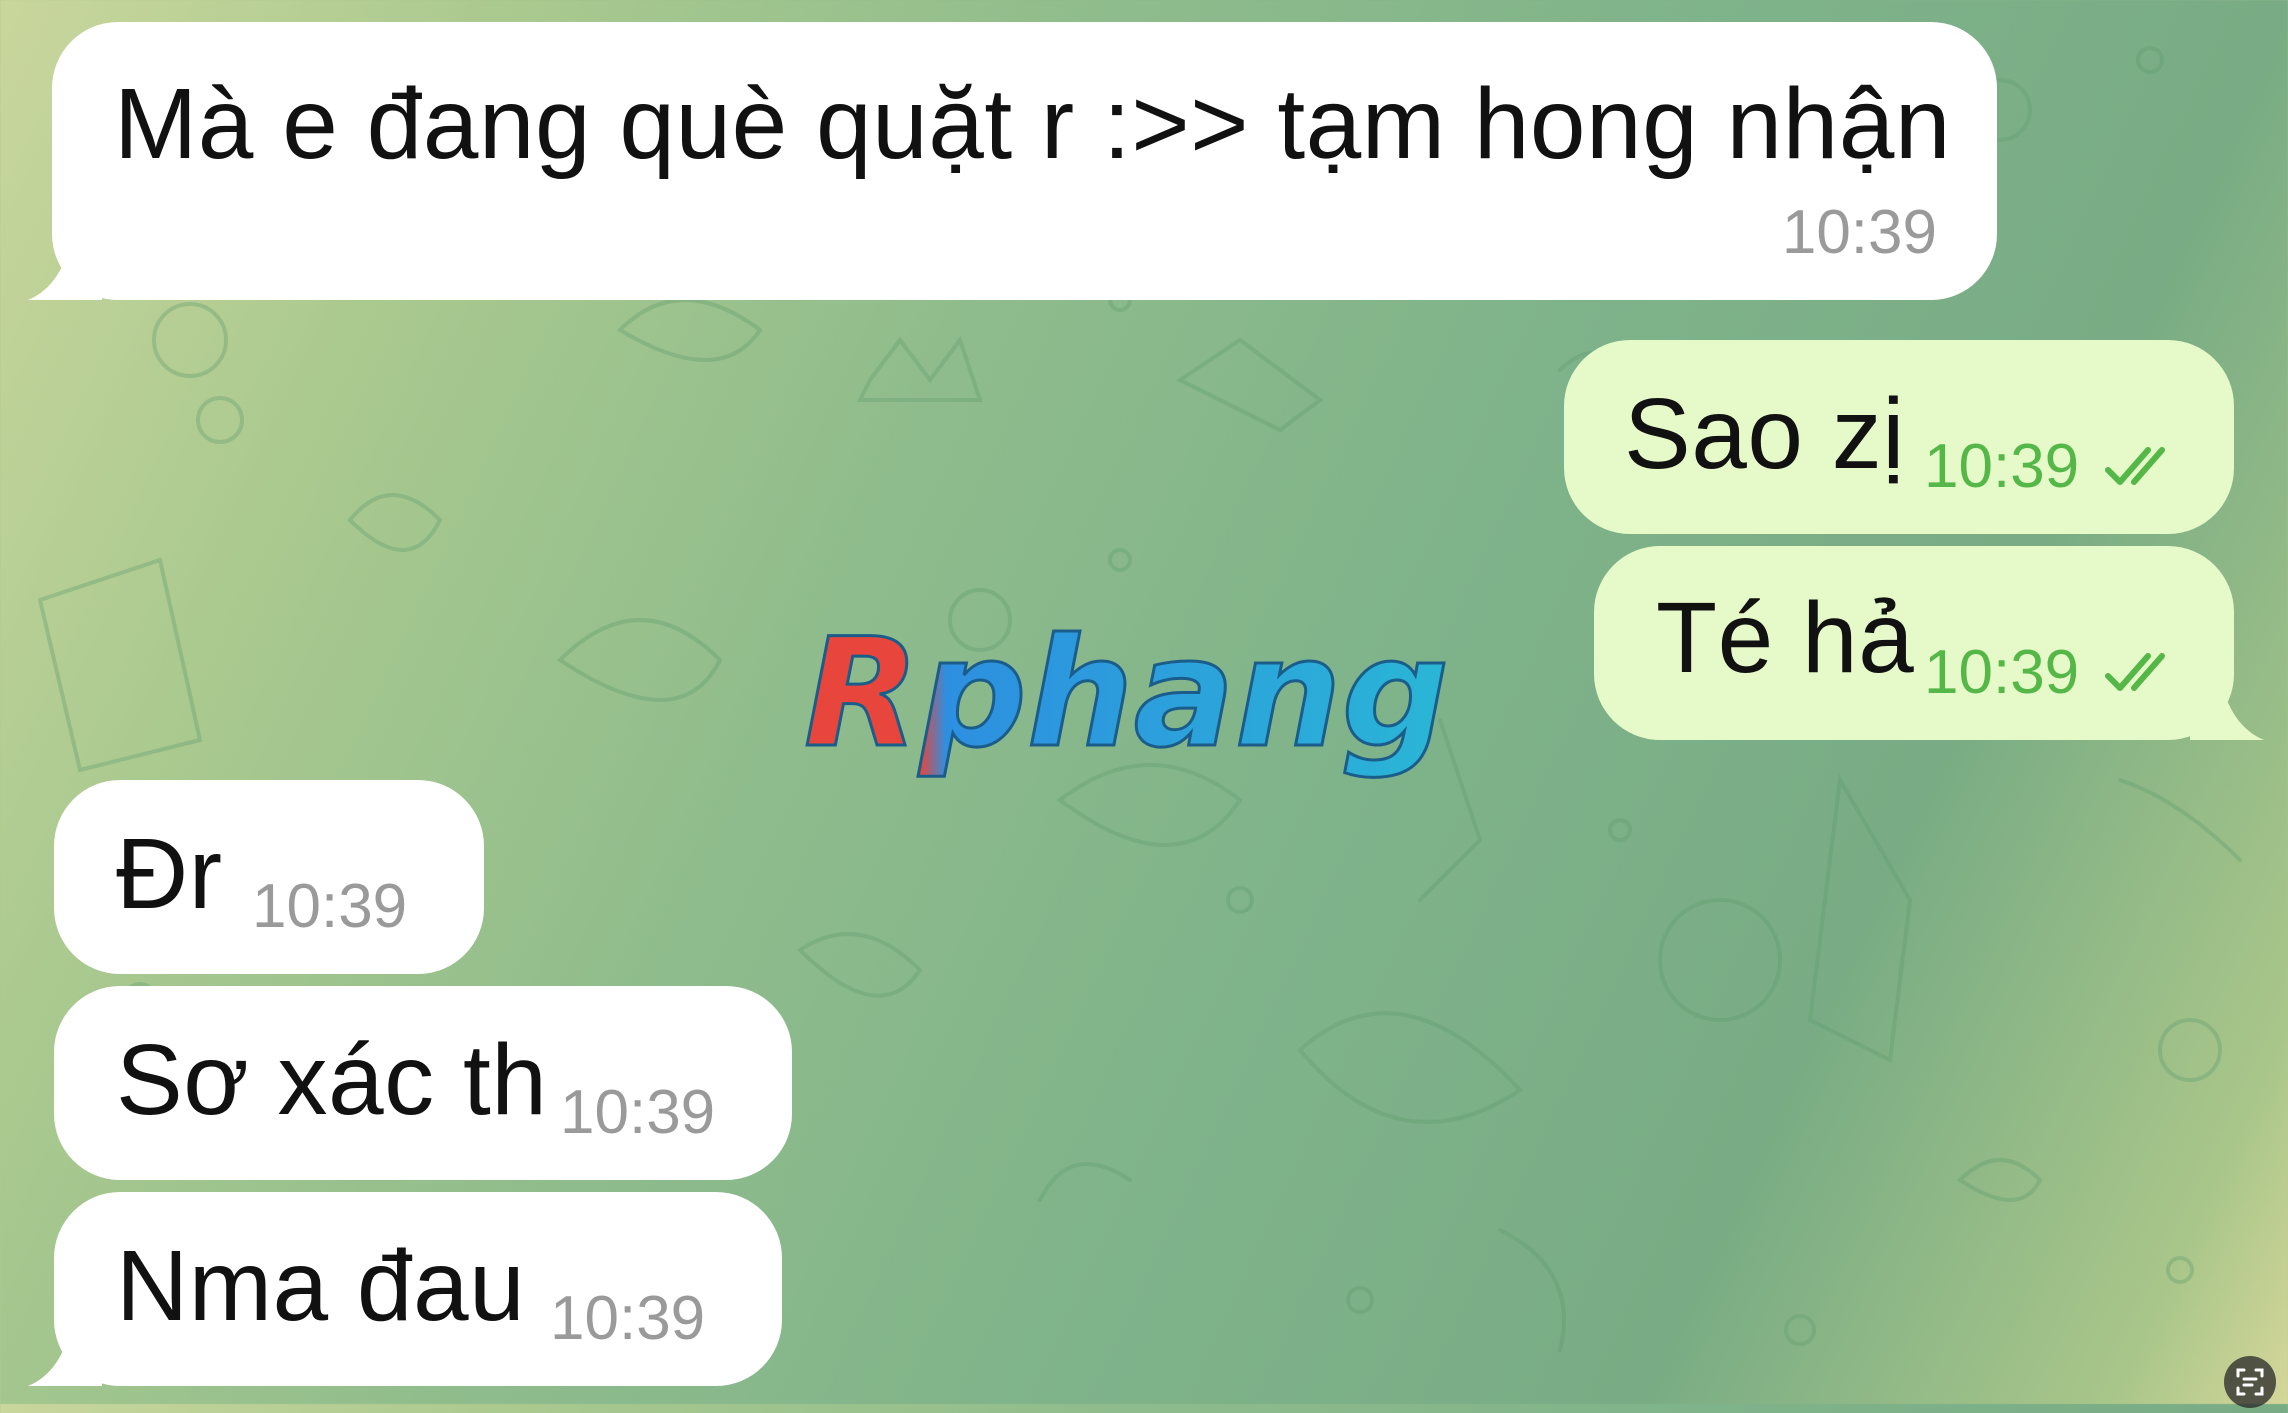  I want to click on message-bubble-incoming: Sơ xác th 10:39, so click(423, 1083).